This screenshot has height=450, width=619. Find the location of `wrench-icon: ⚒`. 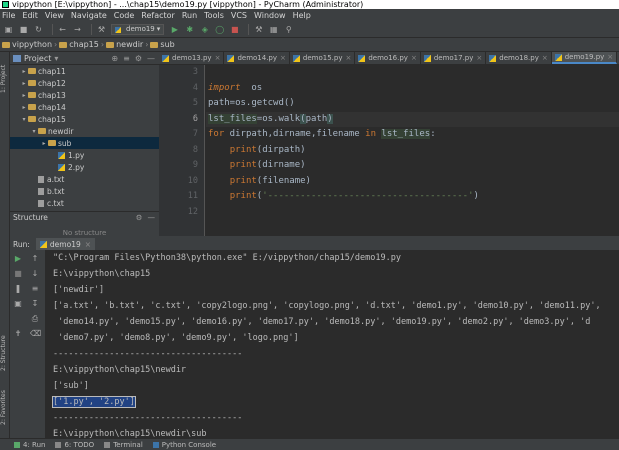

wrench-icon: ⚒ is located at coordinates (258, 29).